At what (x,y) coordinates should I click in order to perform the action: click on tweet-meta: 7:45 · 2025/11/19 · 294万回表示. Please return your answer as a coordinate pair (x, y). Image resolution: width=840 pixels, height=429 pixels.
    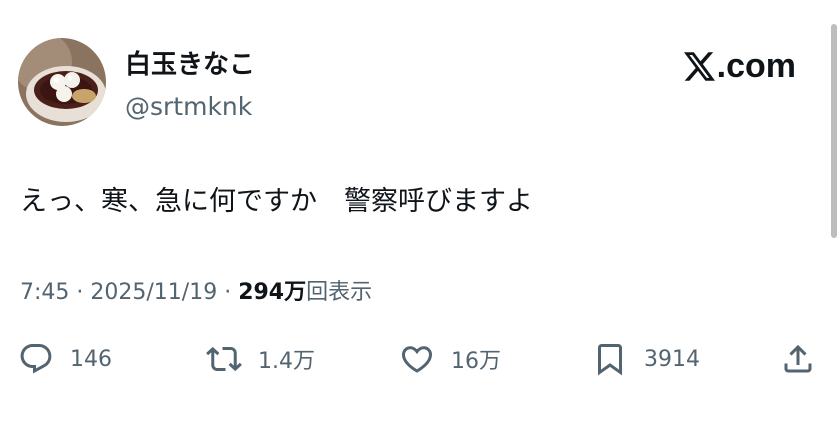
    Looking at the image, I should click on (196, 293).